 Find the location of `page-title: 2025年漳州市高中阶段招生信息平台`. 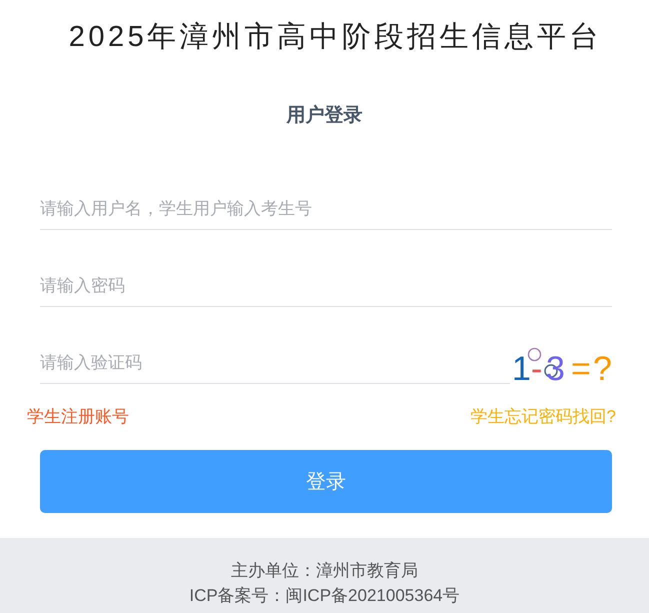

page-title: 2025年漳州市高中阶段招生信息平台 is located at coordinates (336, 37).